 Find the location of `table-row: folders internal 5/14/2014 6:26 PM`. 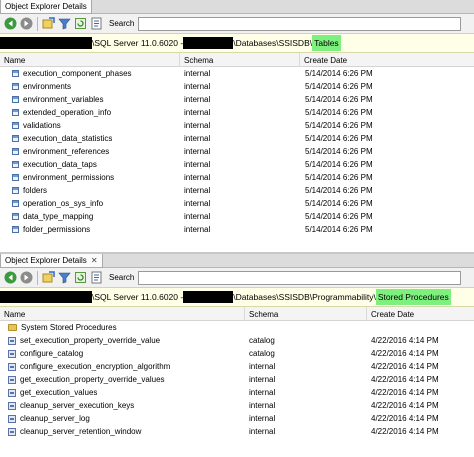

table-row: folders internal 5/14/2014 6:26 PM is located at coordinates (237, 190).